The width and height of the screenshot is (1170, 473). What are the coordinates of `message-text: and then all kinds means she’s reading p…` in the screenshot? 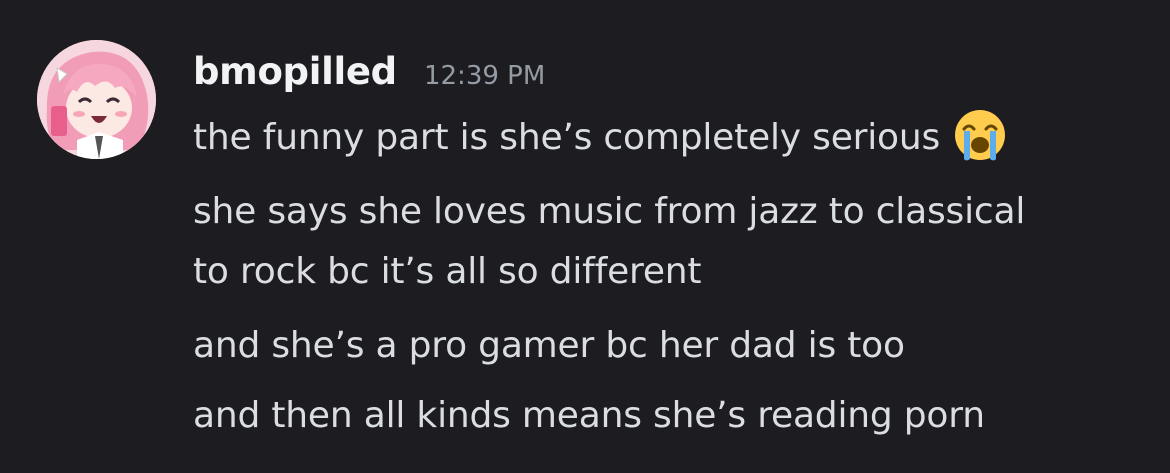 It's located at (589, 415).